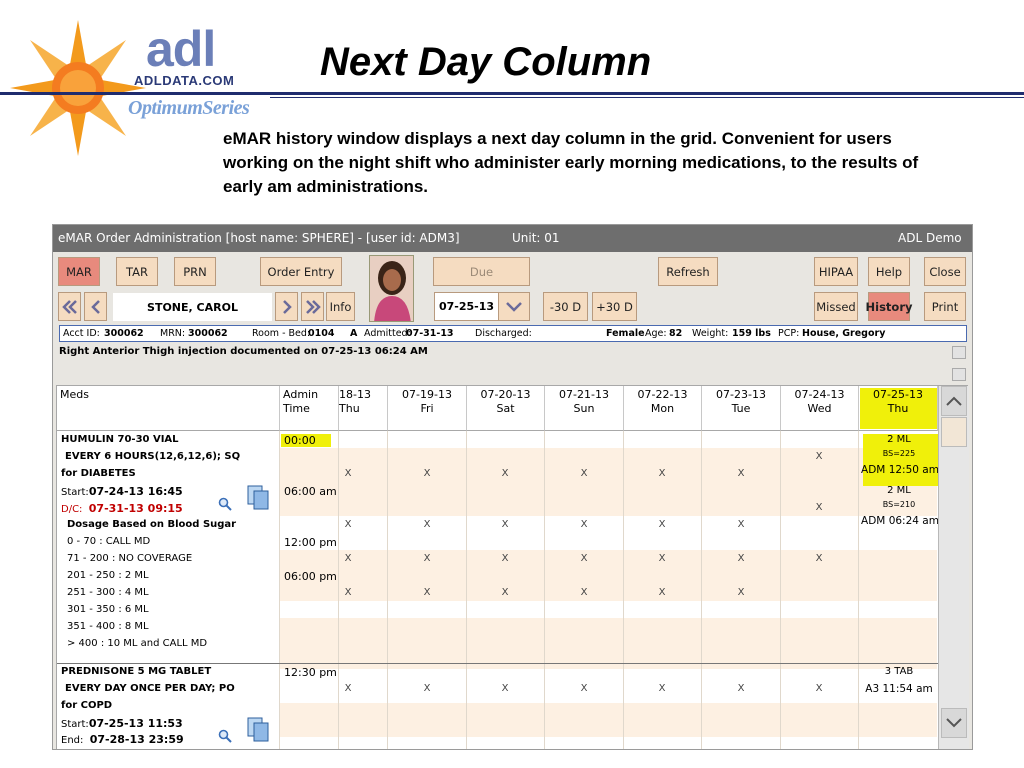 The width and height of the screenshot is (1024, 768). I want to click on day-col-4: 07-22-13 Mon, so click(663, 408).